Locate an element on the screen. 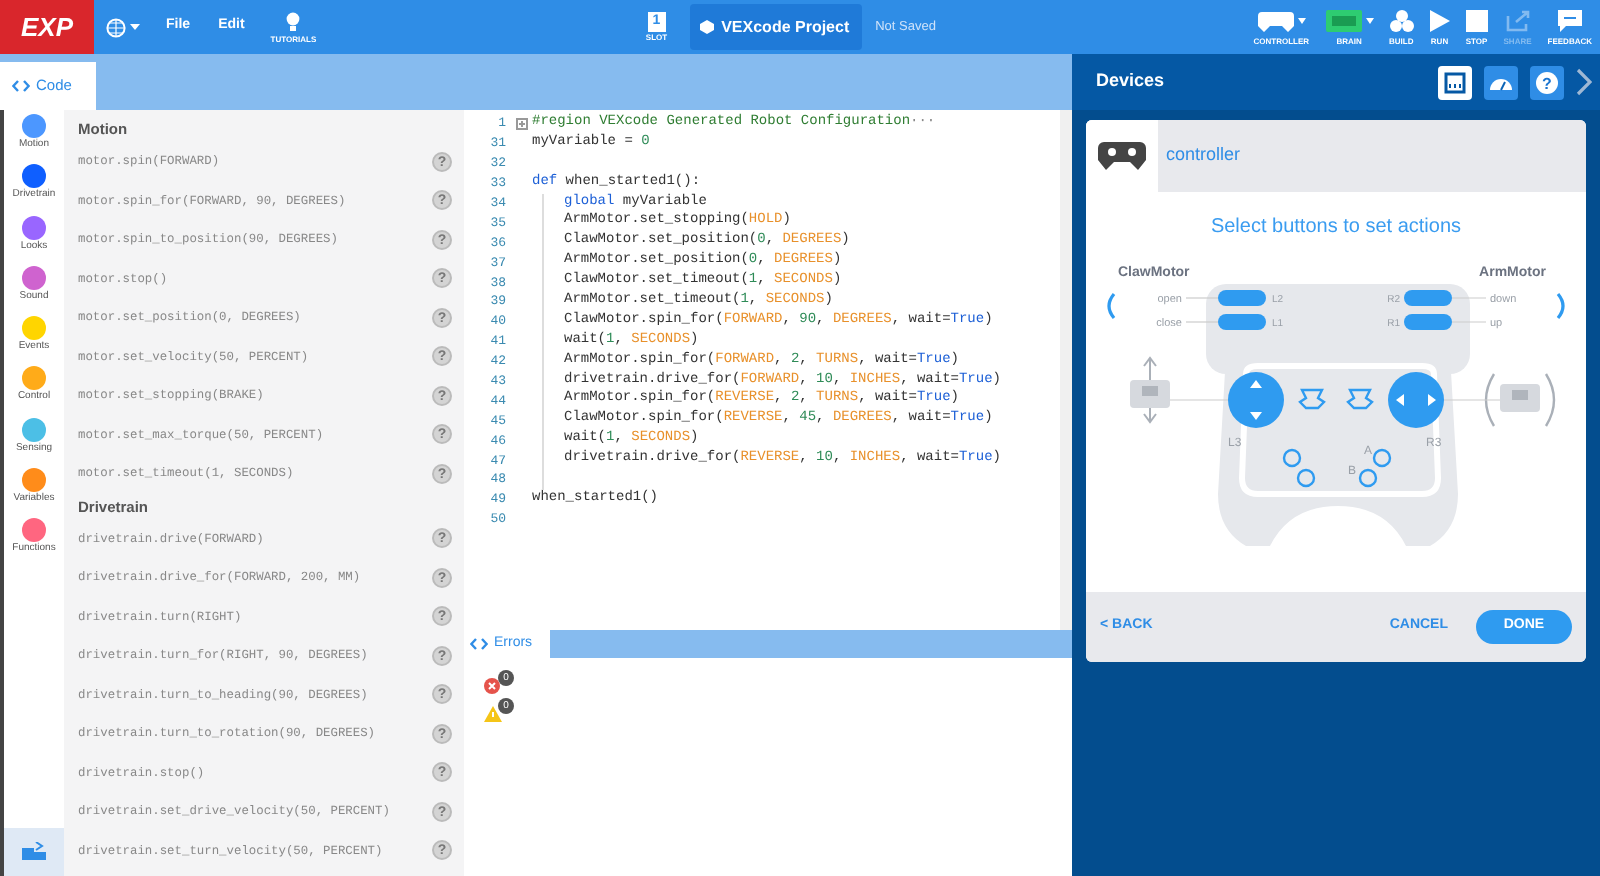 The height and width of the screenshot is (876, 1600). lightbulb-icon is located at coordinates (293, 21).